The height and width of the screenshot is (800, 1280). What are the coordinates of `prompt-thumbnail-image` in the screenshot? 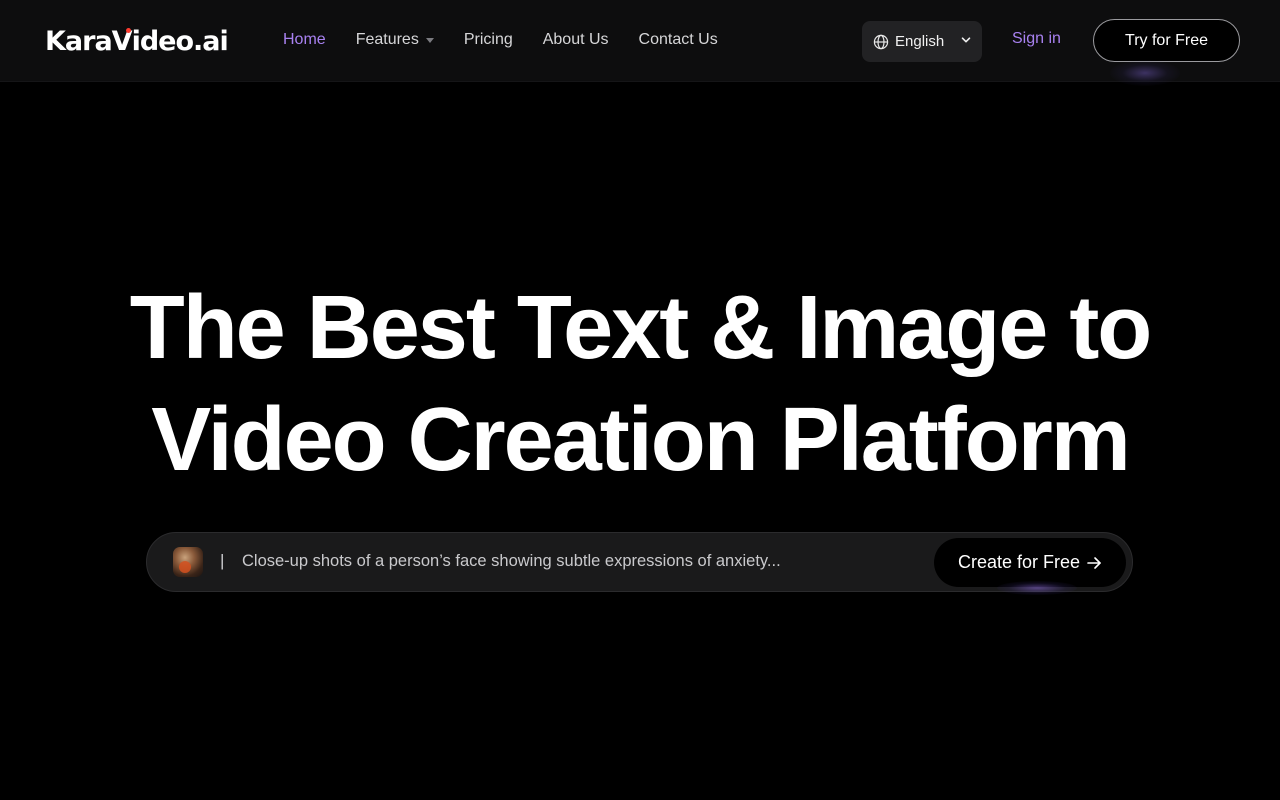 It's located at (188, 562).